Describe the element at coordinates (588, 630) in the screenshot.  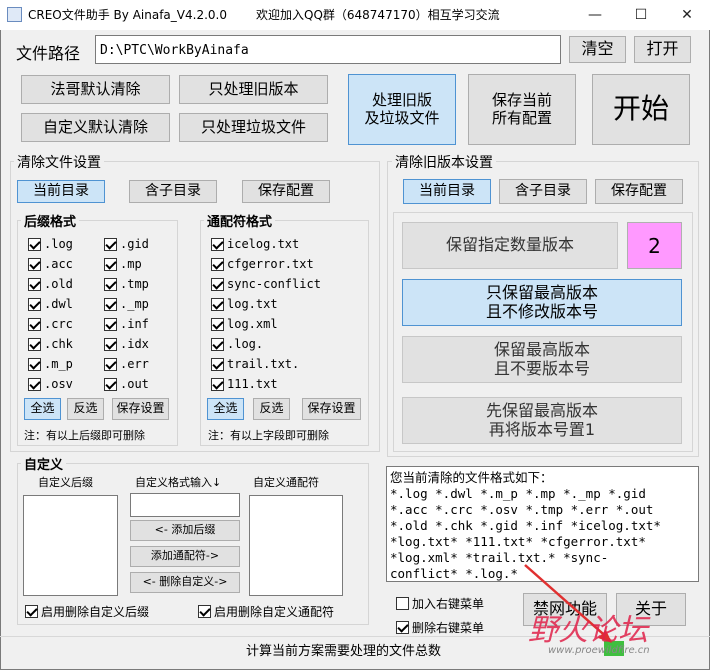
I see `watermark-text: 野火论坛` at that location.